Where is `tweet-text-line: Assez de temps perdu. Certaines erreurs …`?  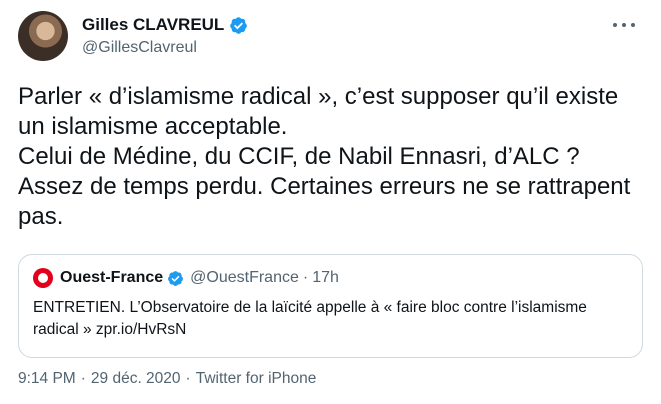
tweet-text-line: Assez de temps perdu. Certaines erreurs … is located at coordinates (324, 186).